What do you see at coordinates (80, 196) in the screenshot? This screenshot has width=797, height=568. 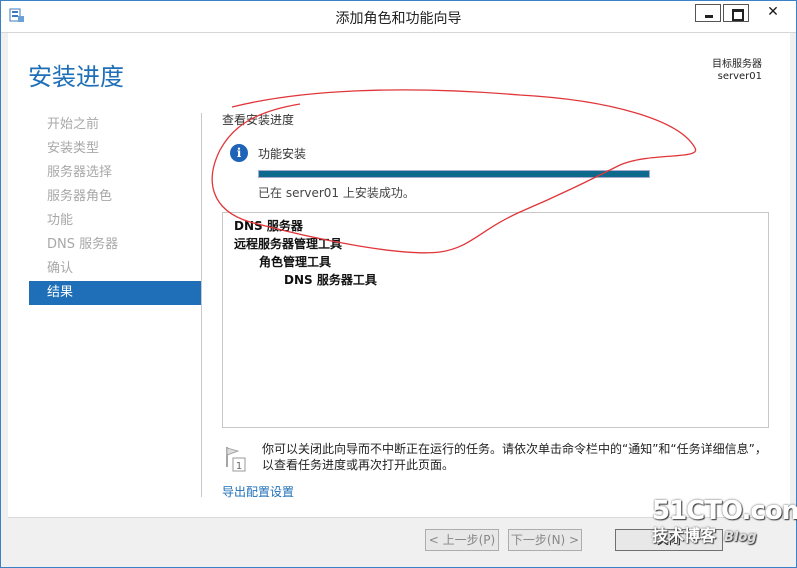 I see `nav-item-server-roles: 服务器角色` at bounding box center [80, 196].